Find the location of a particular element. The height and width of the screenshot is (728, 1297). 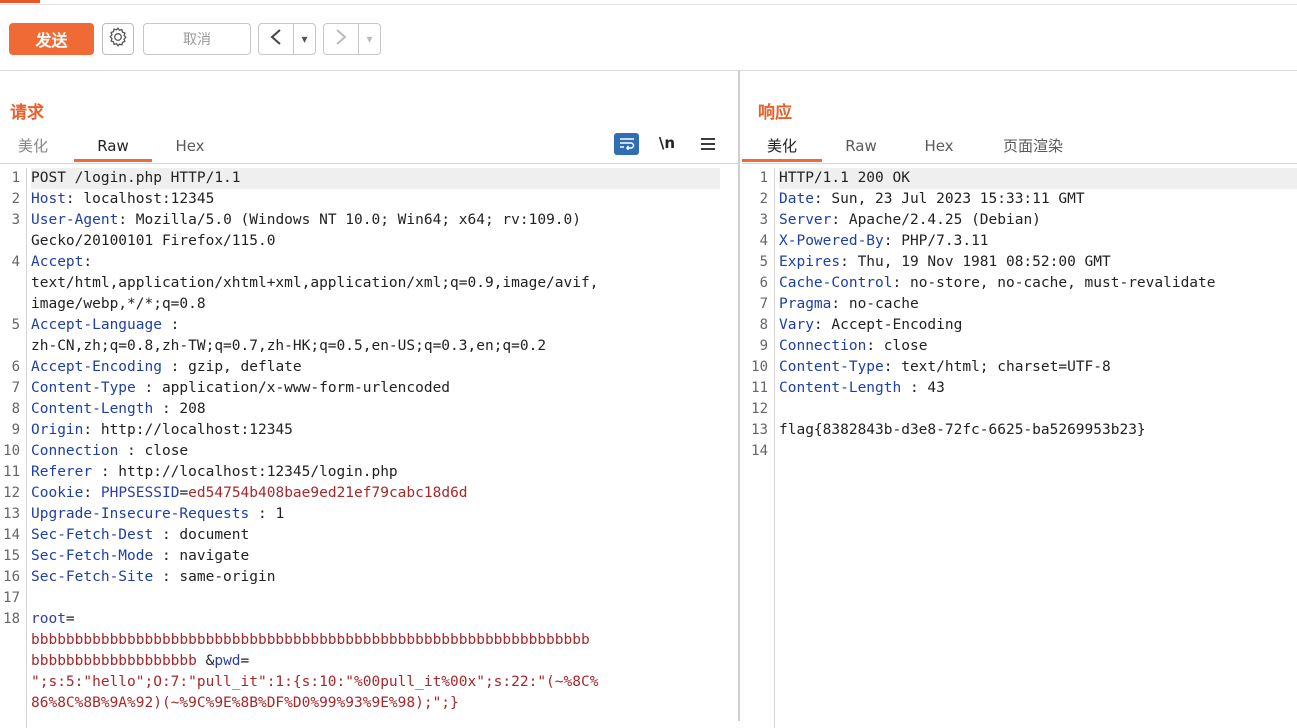

tab-request-raw: Raw is located at coordinates (113, 149).